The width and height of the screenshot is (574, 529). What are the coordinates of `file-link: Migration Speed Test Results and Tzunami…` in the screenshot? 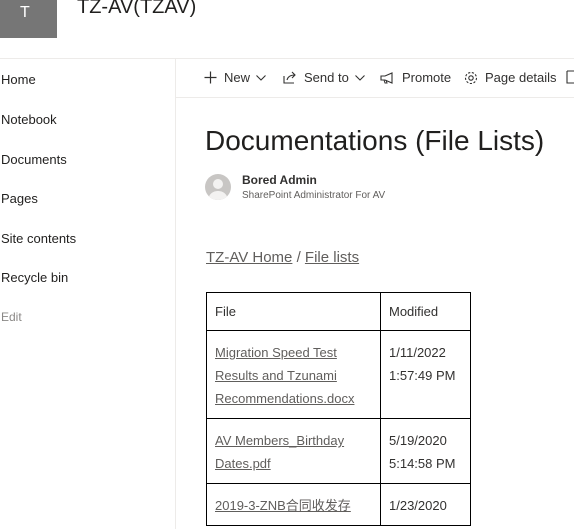 It's located at (284, 375).